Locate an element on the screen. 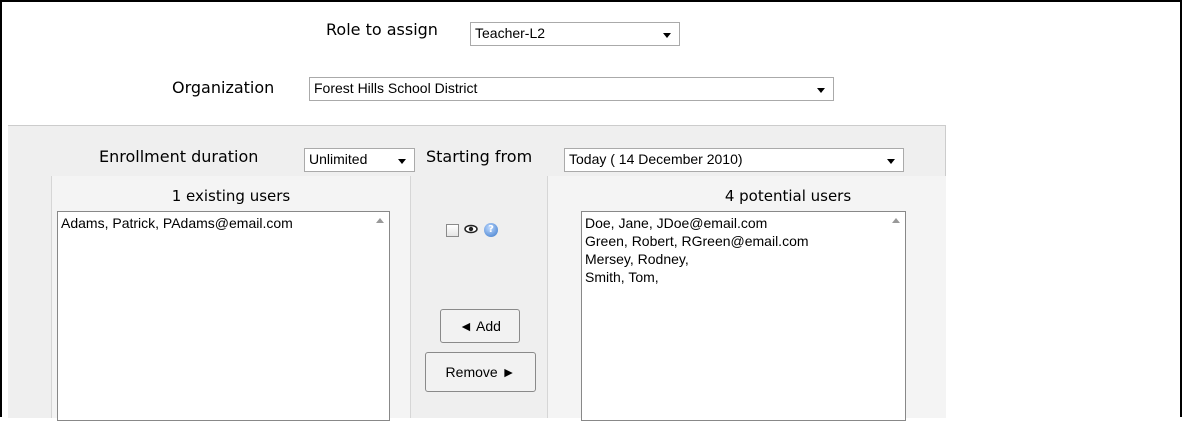 This screenshot has height=421, width=1182. role-label: Role to assign is located at coordinates (382, 29).